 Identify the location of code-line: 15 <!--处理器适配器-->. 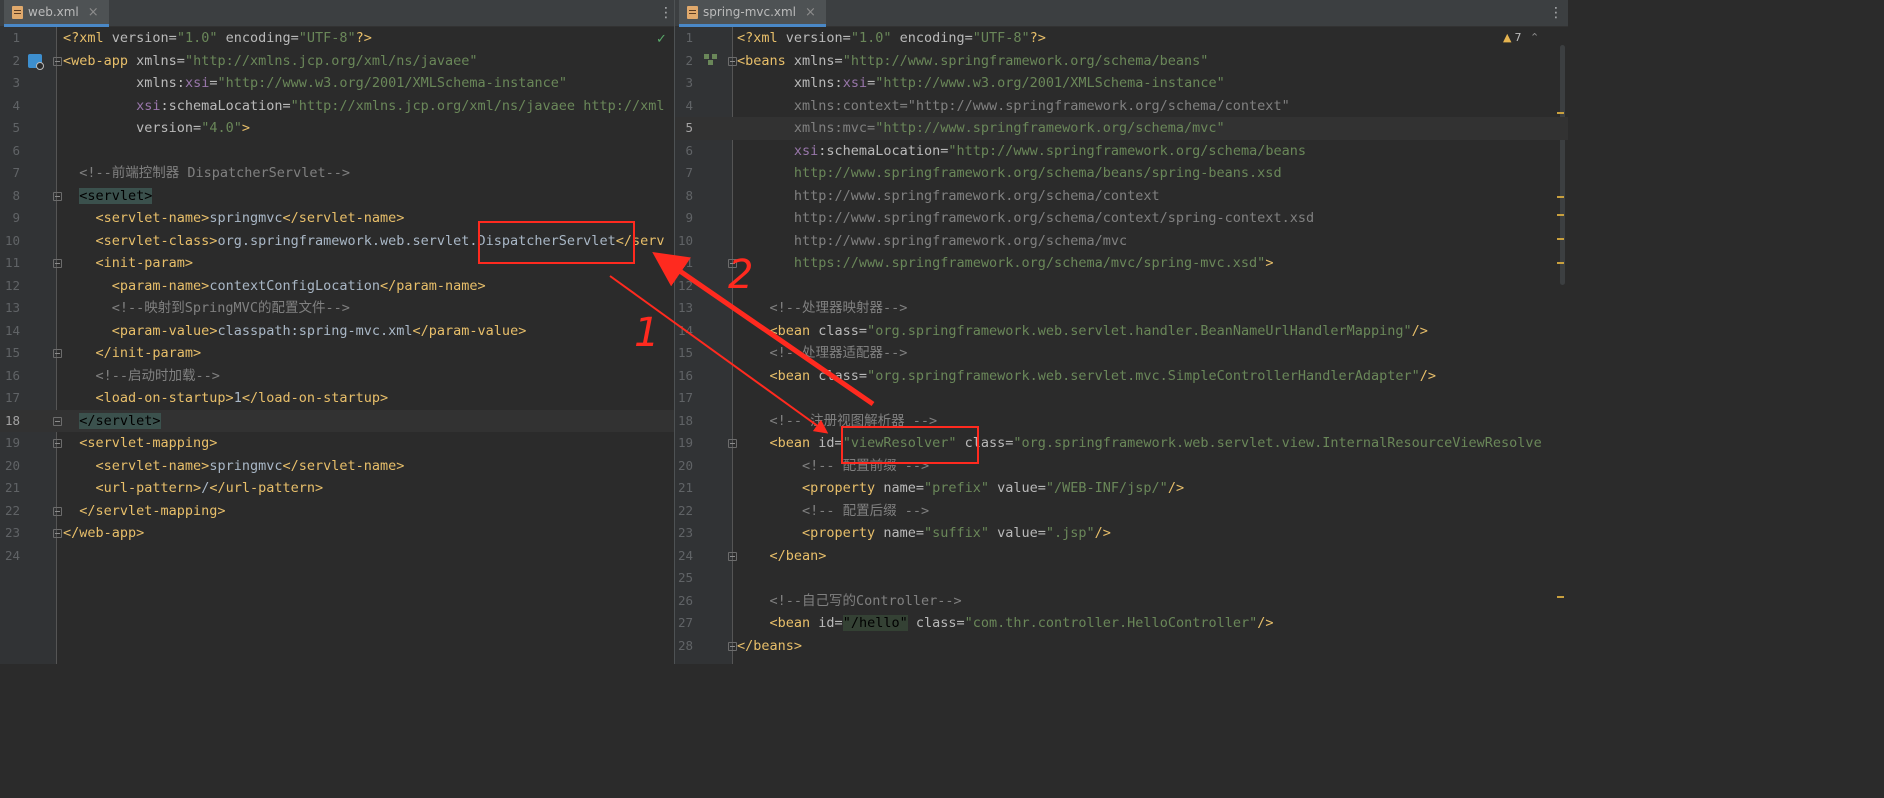
(1121, 353).